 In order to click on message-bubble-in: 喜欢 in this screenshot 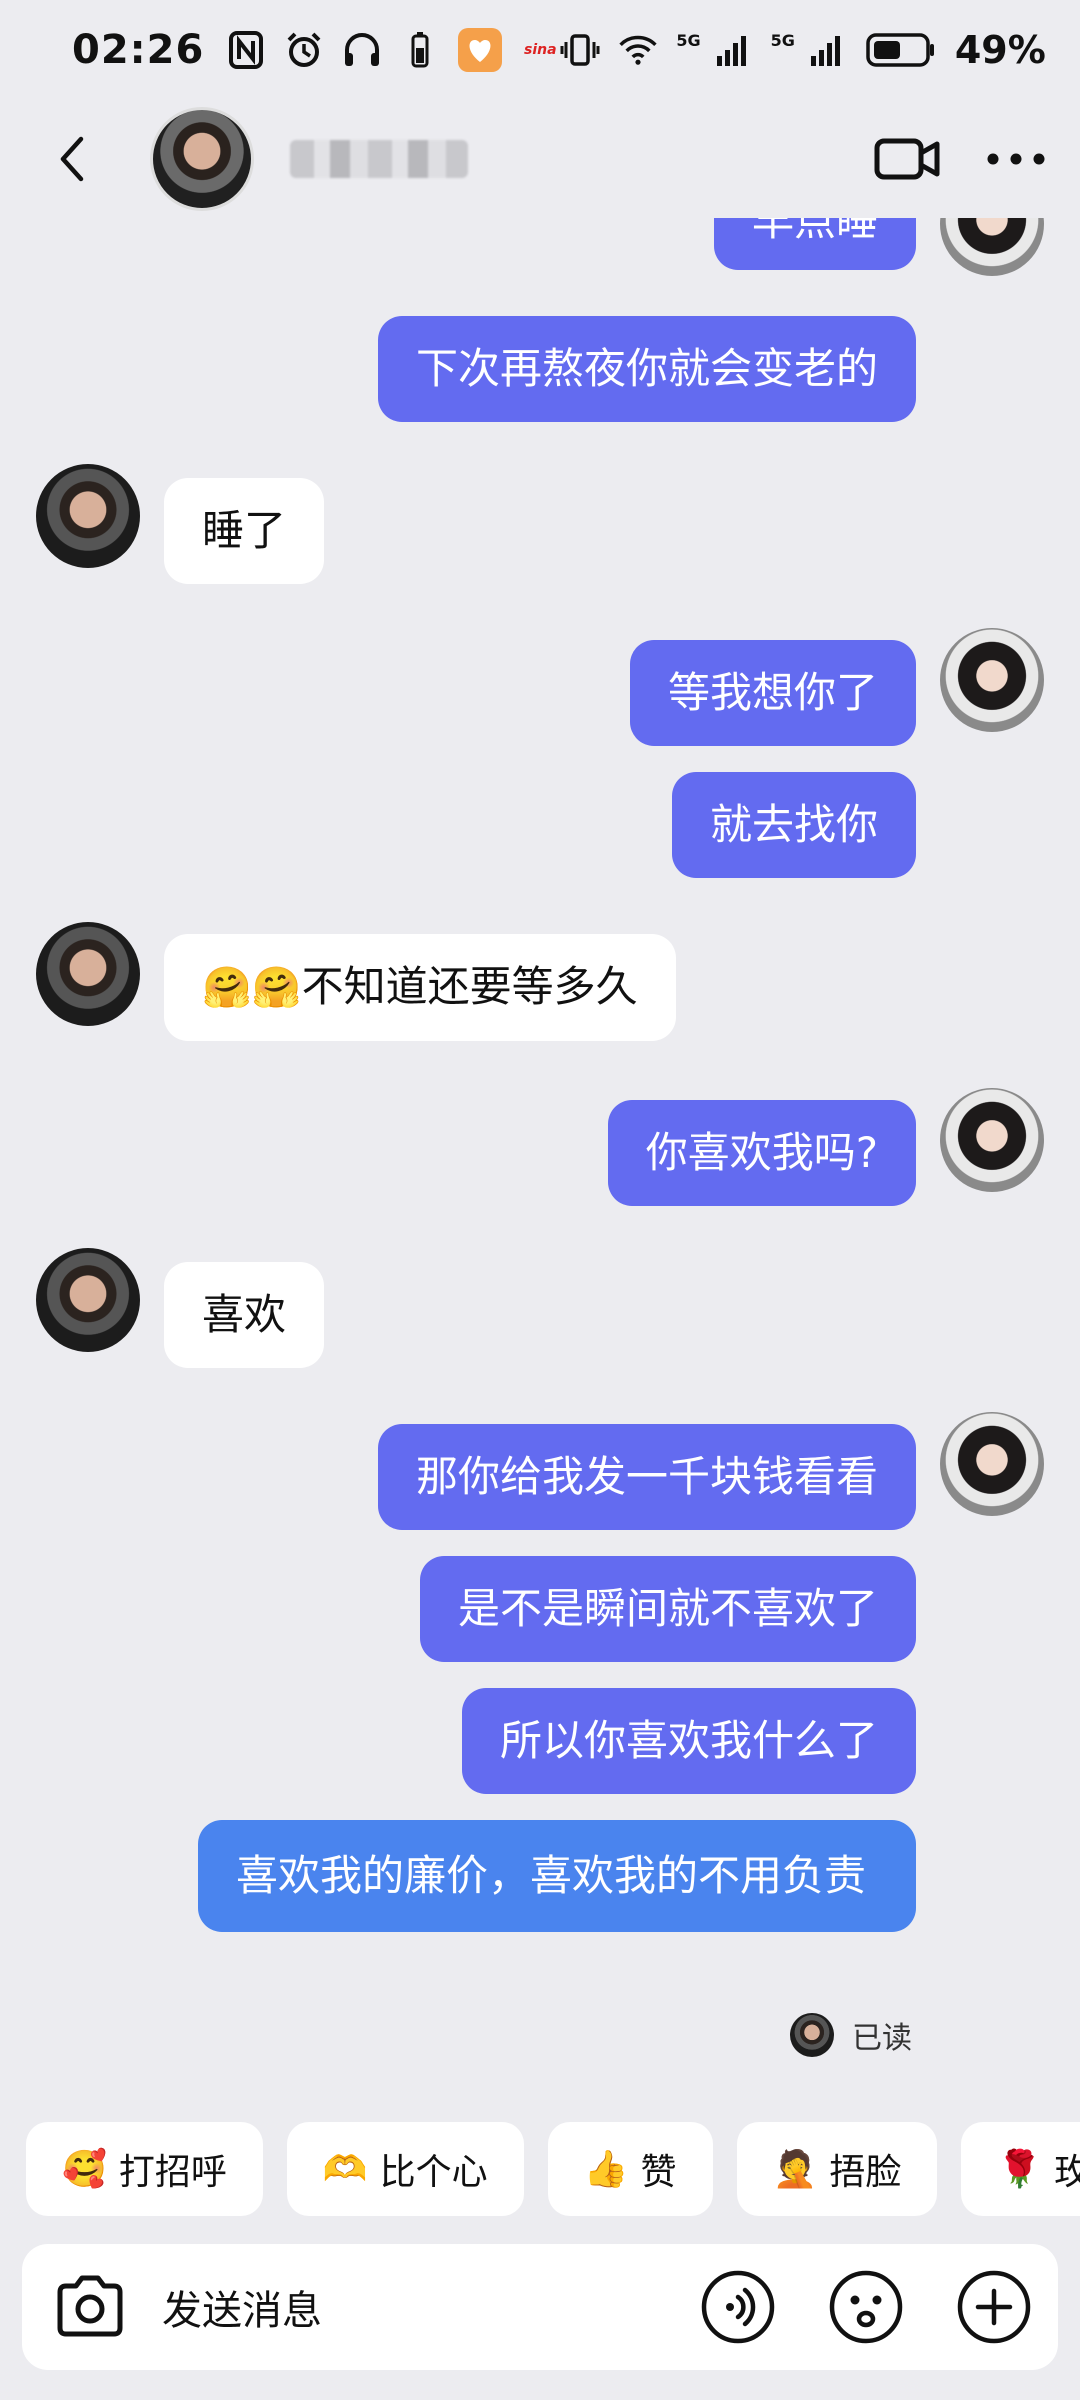, I will do `click(244, 1315)`.